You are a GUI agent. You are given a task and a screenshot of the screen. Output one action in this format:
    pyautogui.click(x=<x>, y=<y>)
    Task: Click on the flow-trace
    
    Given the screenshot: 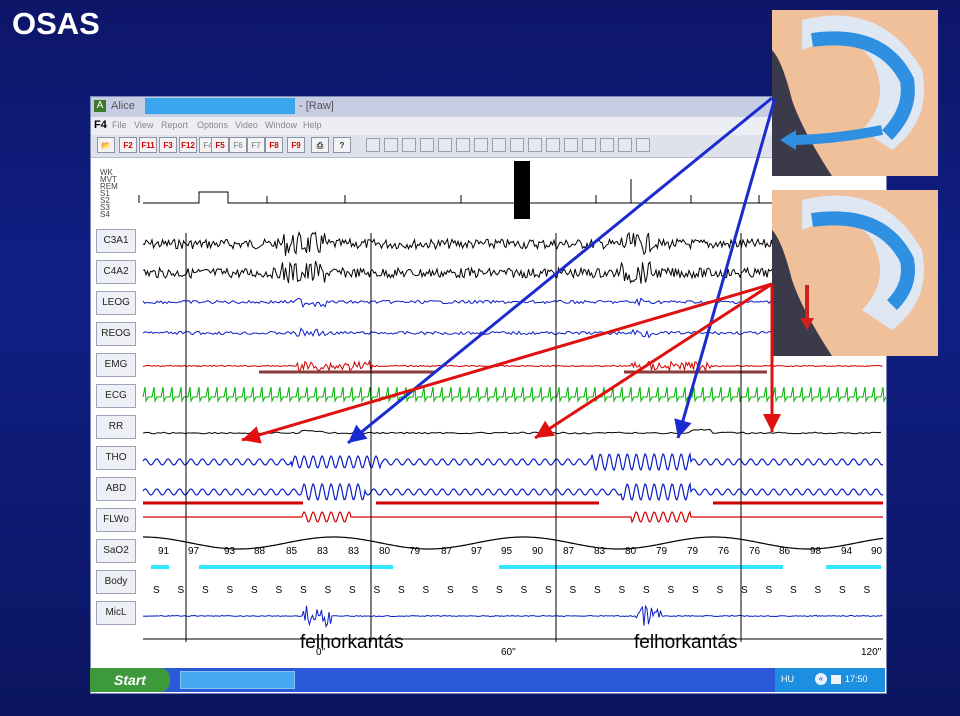 What is the action you would take?
    pyautogui.click(x=513, y=517)
    